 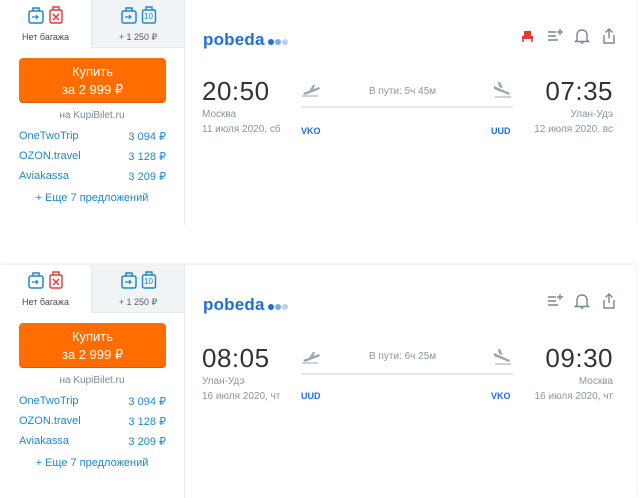 What do you see at coordinates (579, 91) in the screenshot?
I see `arrival-time: 07:35` at bounding box center [579, 91].